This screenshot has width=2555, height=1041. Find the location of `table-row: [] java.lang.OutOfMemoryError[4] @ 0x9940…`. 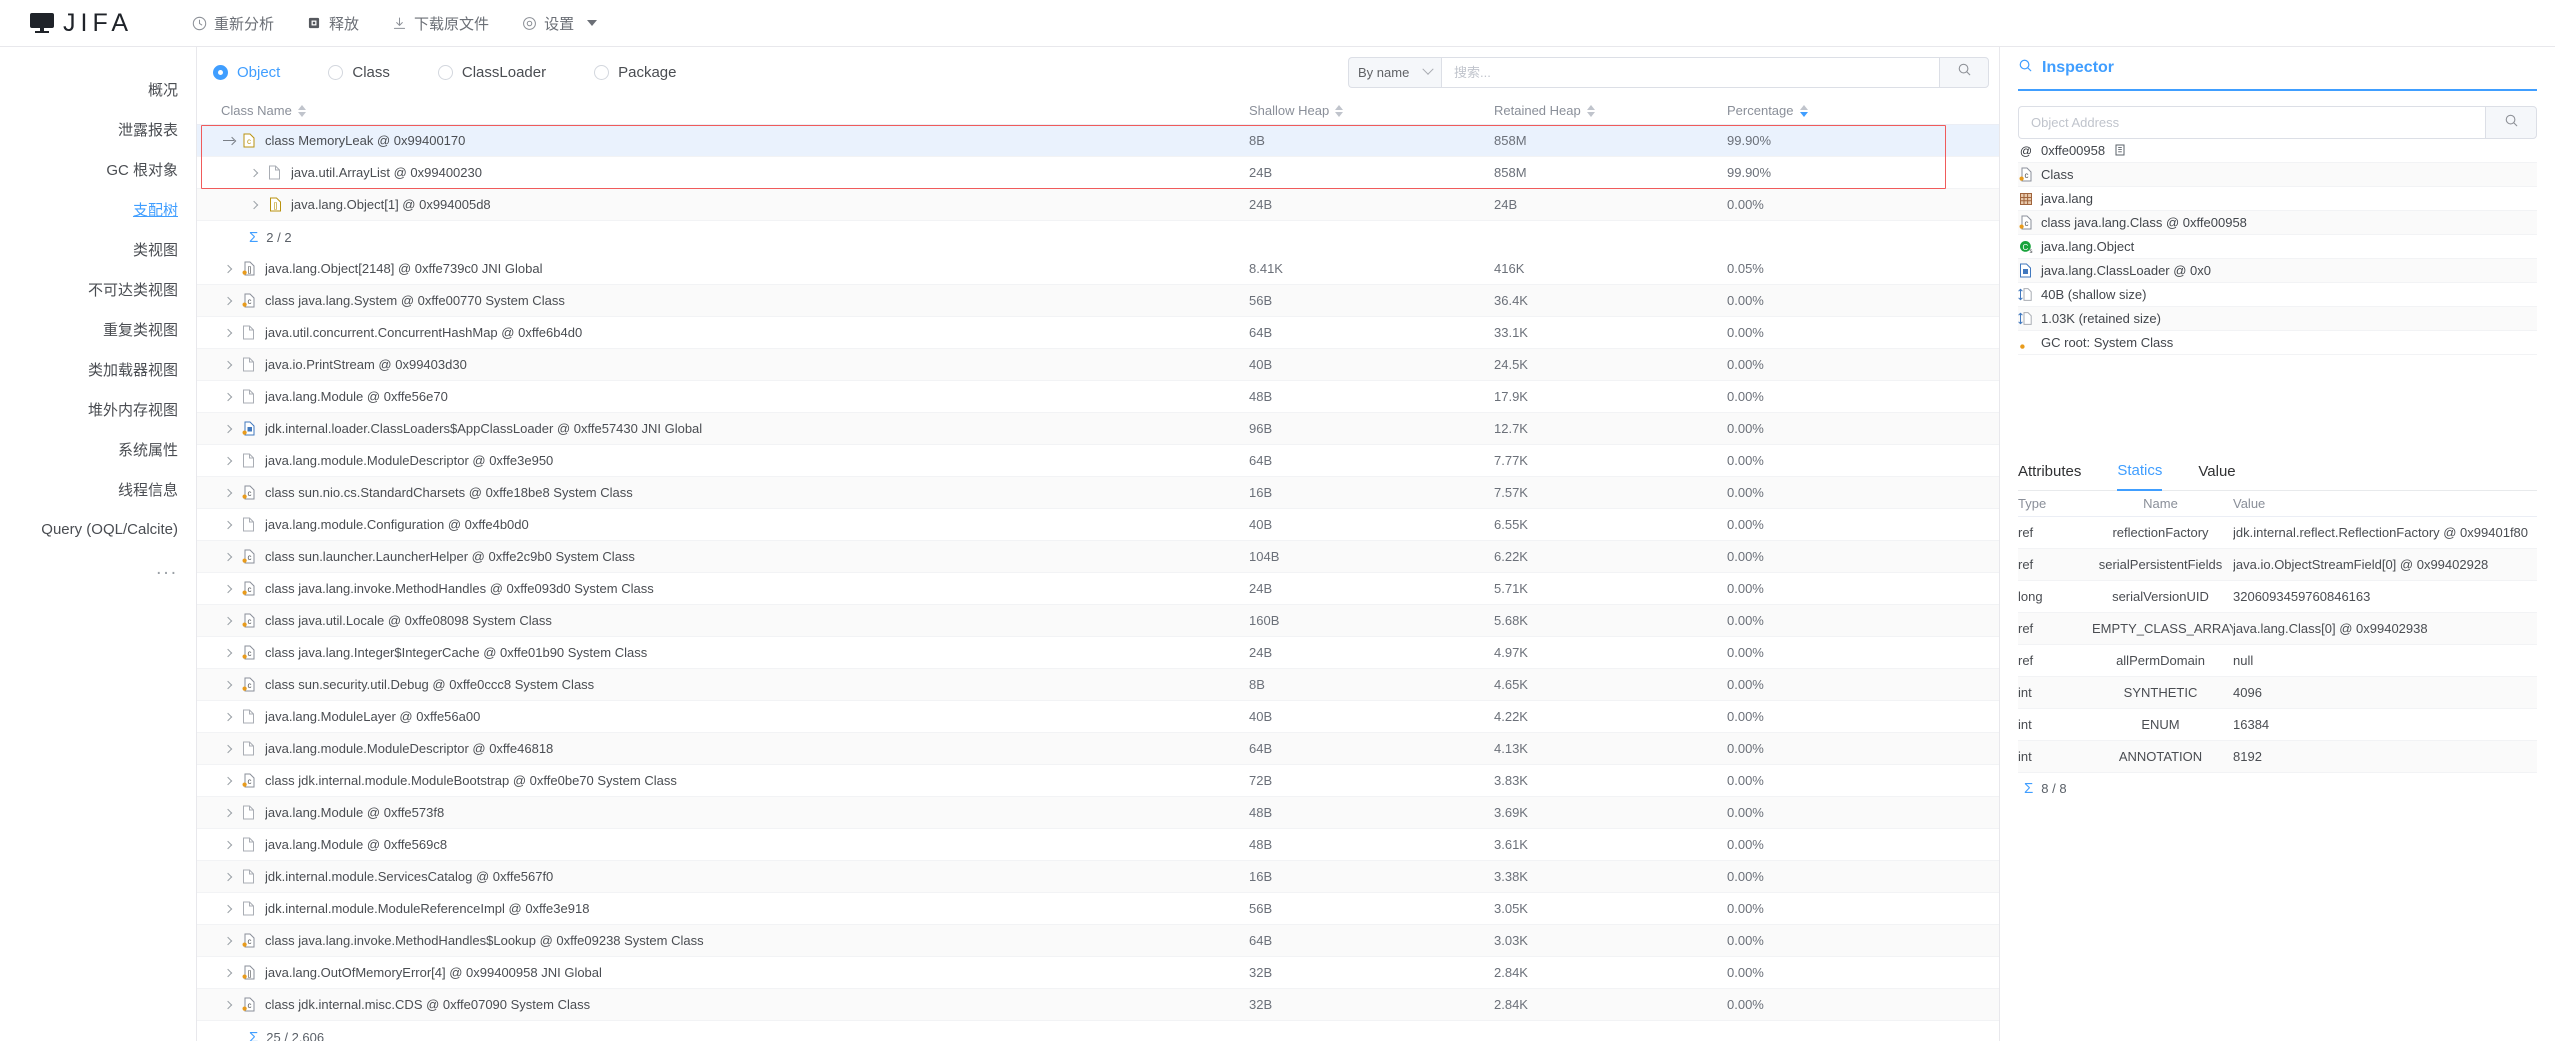

table-row: [] java.lang.OutOfMemoryError[4] @ 0x9940… is located at coordinates (1098, 973).